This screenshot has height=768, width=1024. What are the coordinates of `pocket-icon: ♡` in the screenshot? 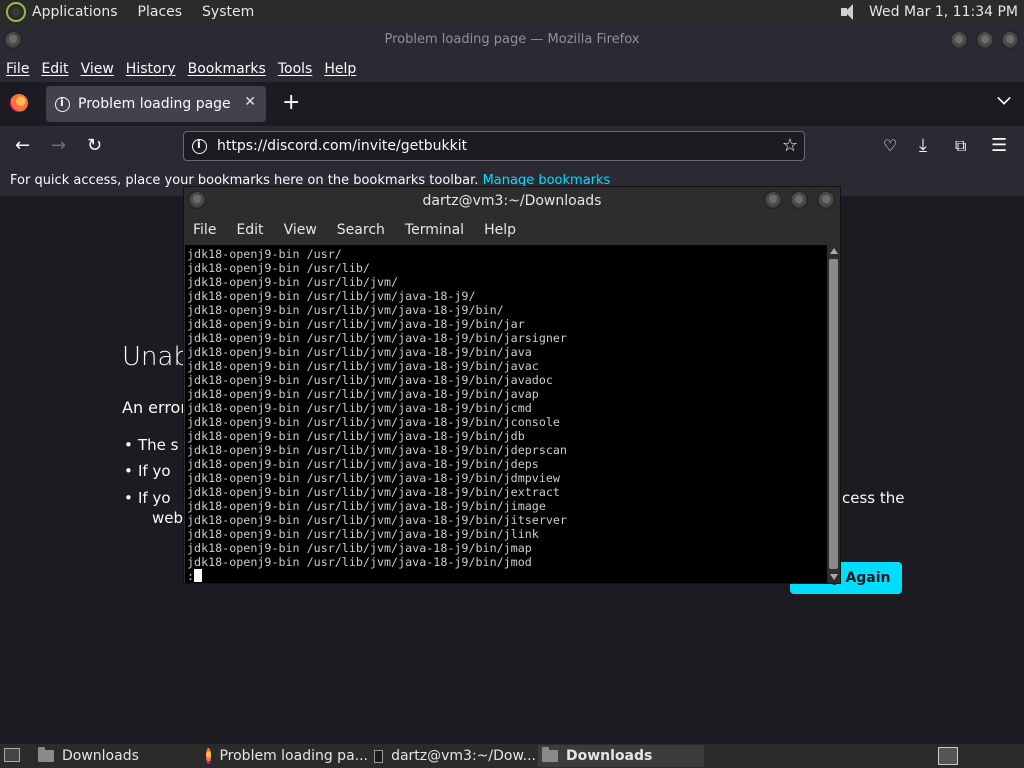 It's located at (890, 146).